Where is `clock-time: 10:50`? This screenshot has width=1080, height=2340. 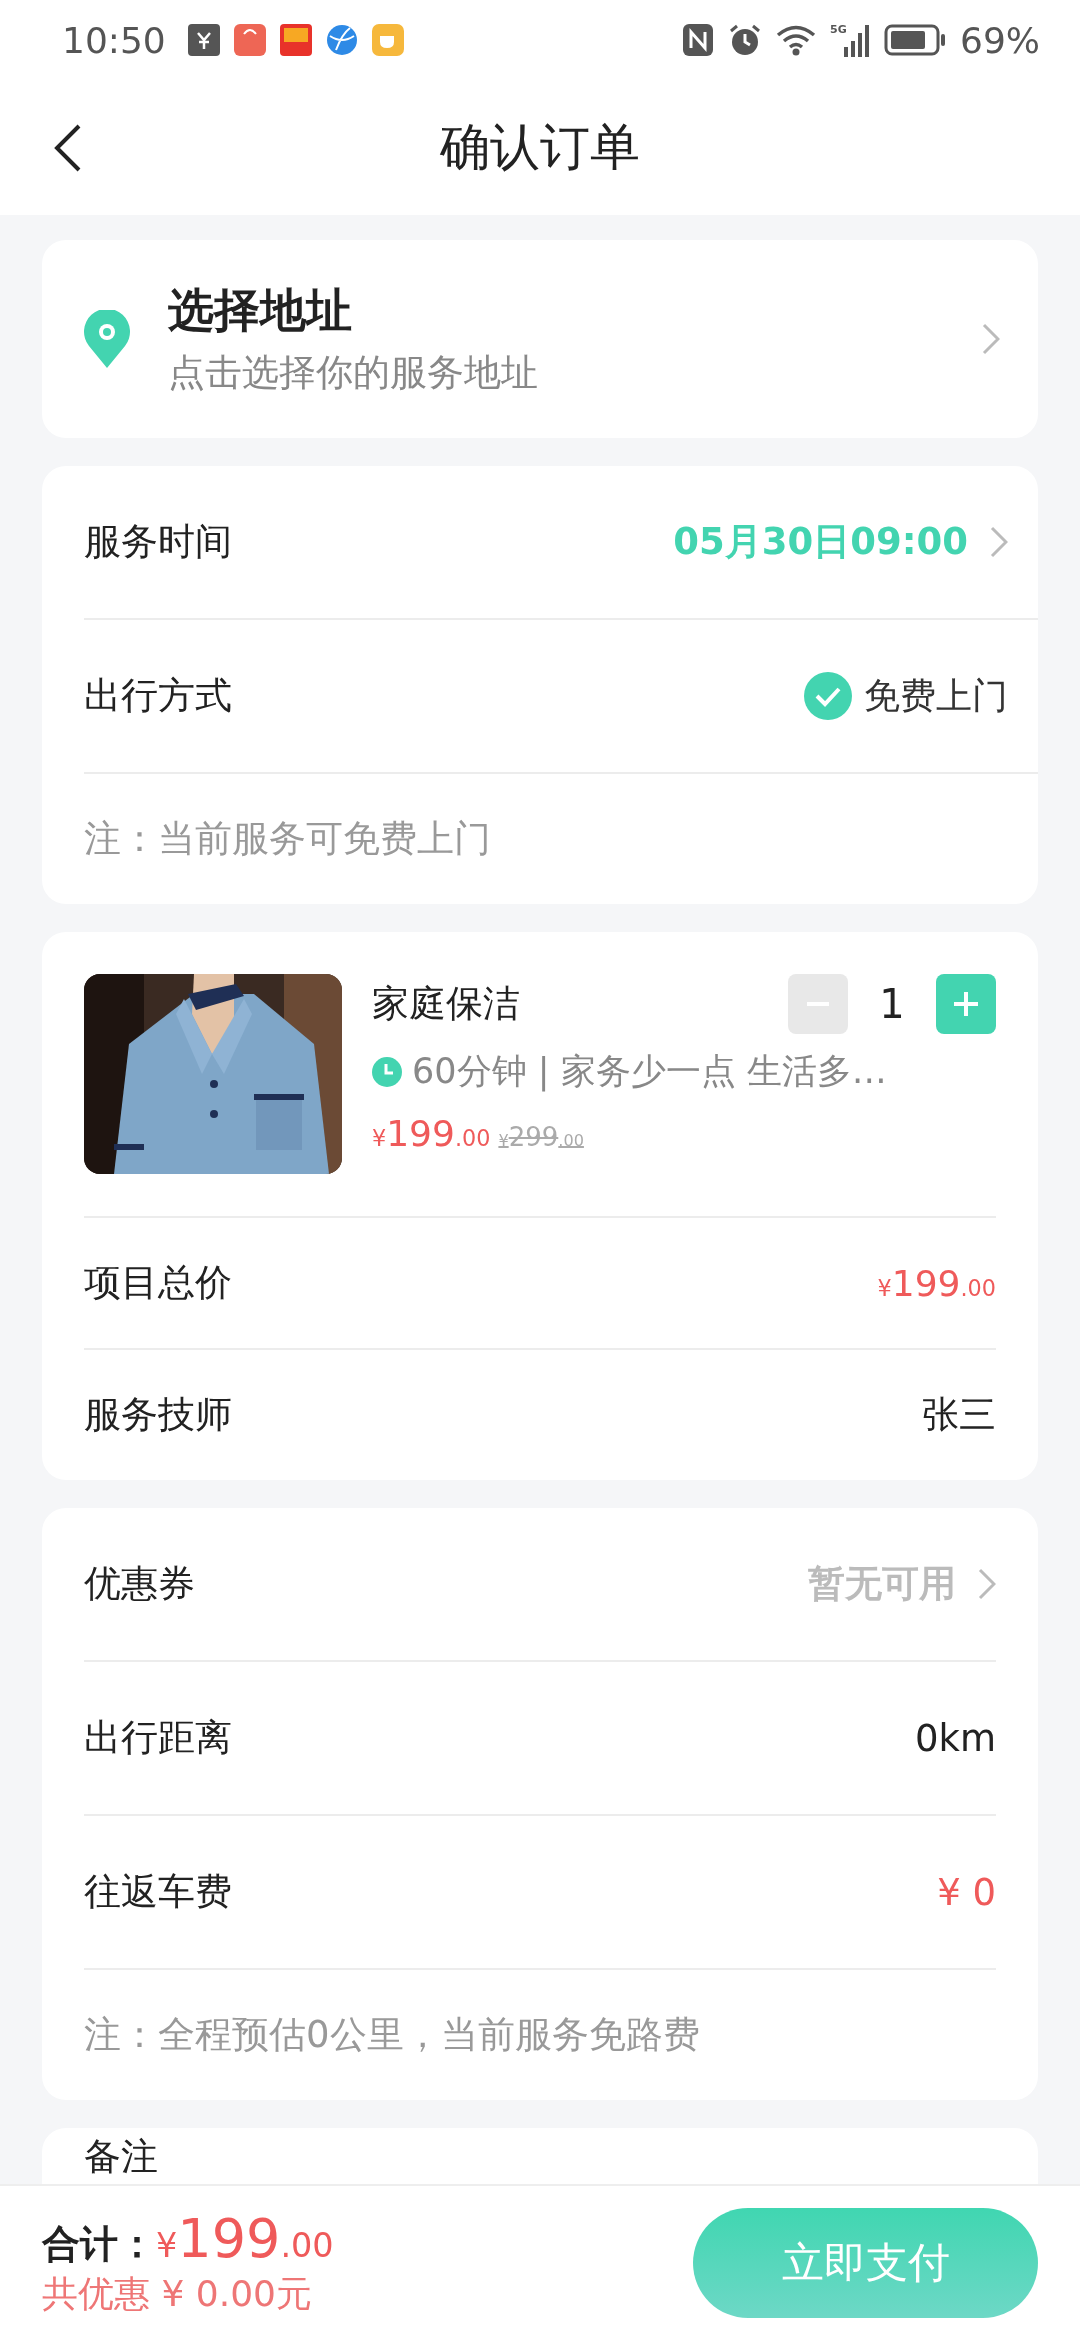
clock-time: 10:50 is located at coordinates (114, 40).